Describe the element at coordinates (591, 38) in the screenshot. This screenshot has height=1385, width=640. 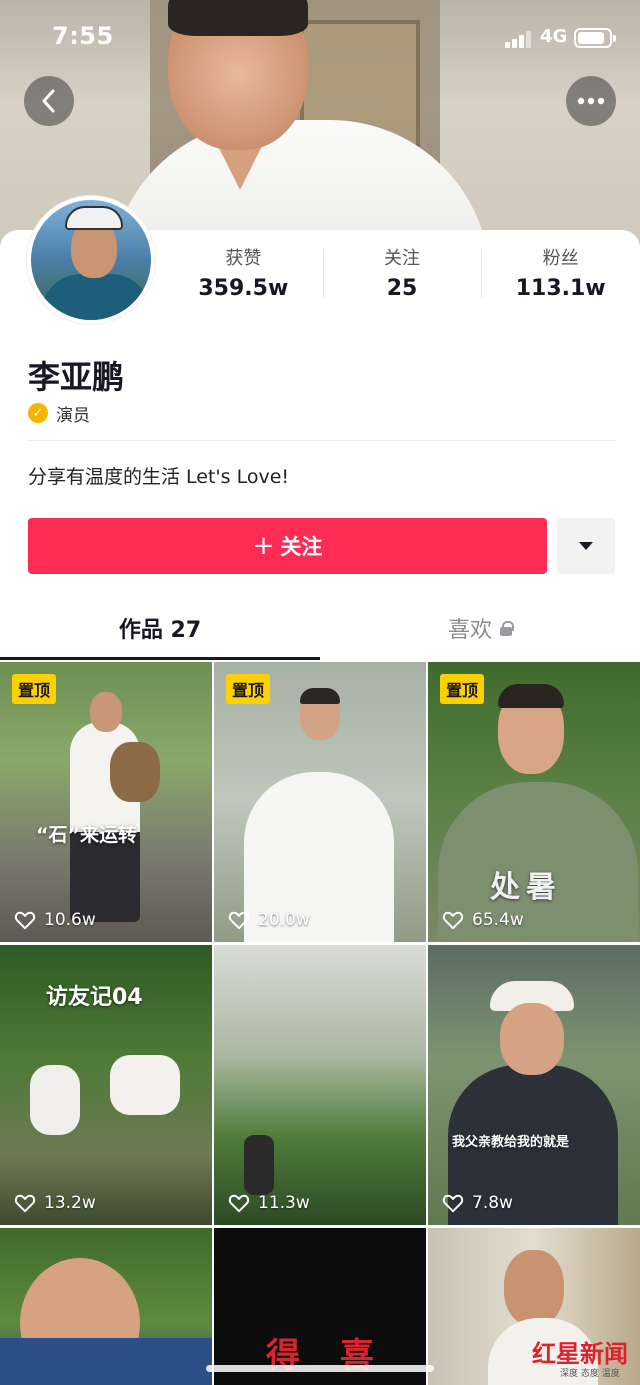
I see `battery-level` at that location.